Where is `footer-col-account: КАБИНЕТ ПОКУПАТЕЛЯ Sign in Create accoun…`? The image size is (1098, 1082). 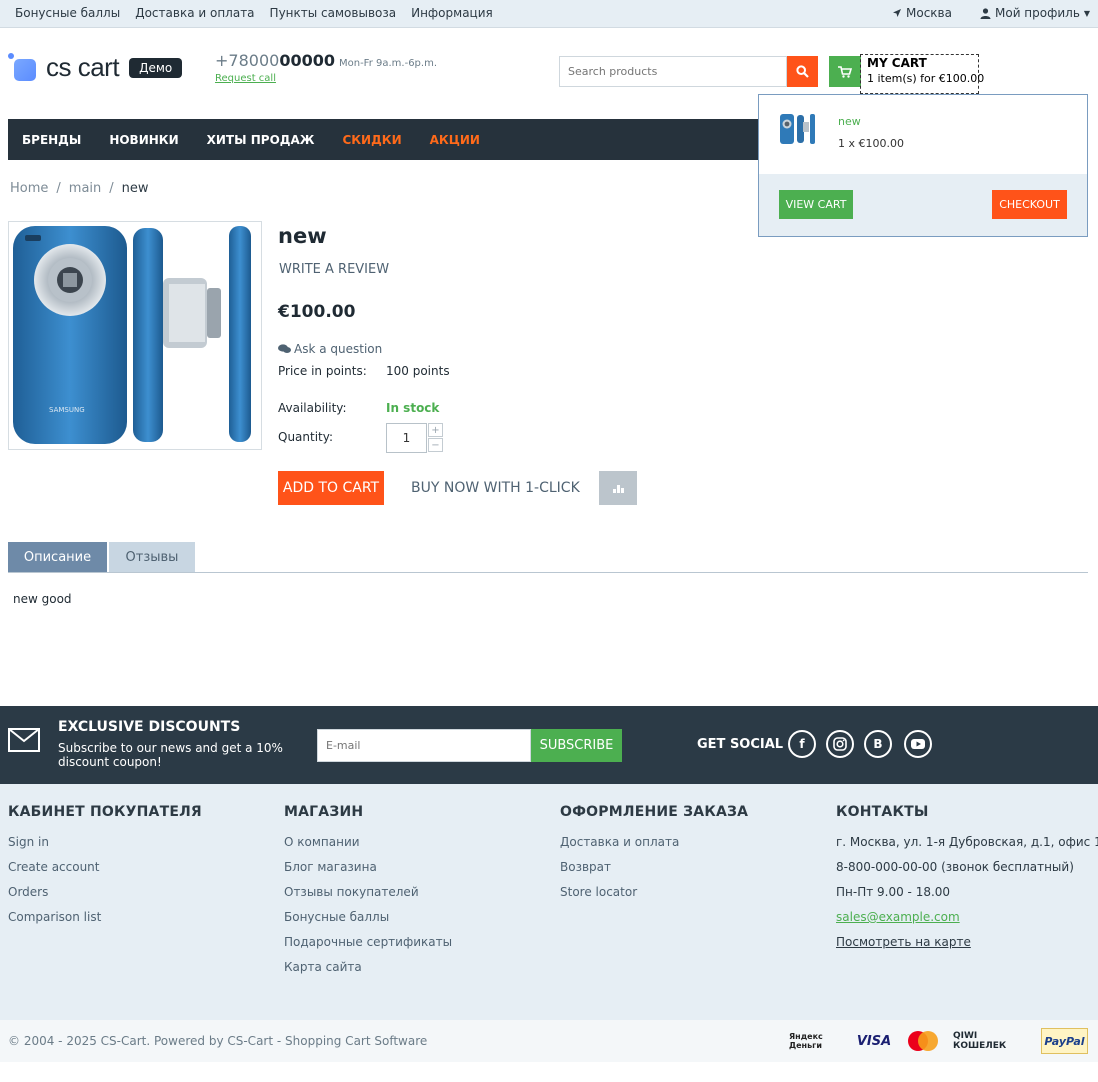 footer-col-account: КАБИНЕТ ПОКУПАТЕЛЯ Sign in Create accoun… is located at coordinates (105, 867).